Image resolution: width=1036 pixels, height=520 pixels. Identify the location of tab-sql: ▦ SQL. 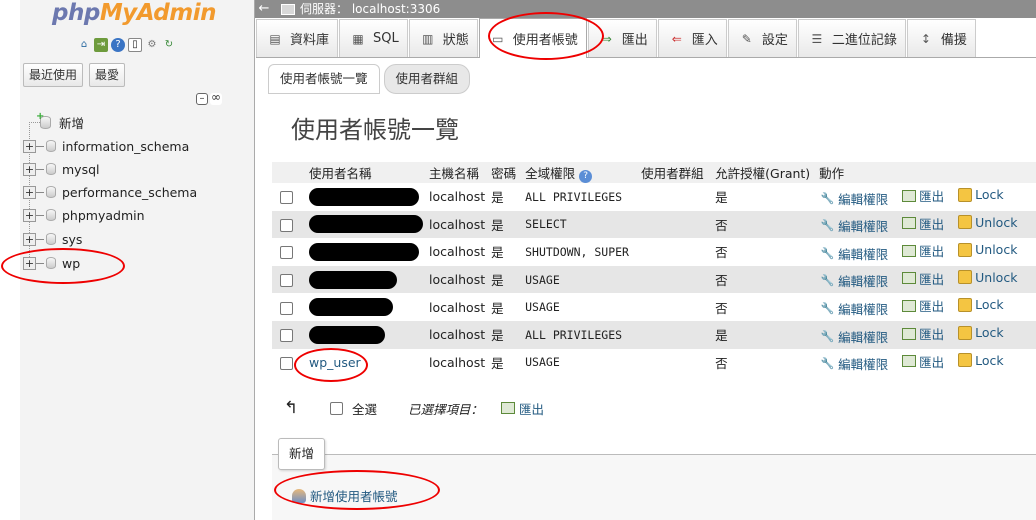
(373, 38).